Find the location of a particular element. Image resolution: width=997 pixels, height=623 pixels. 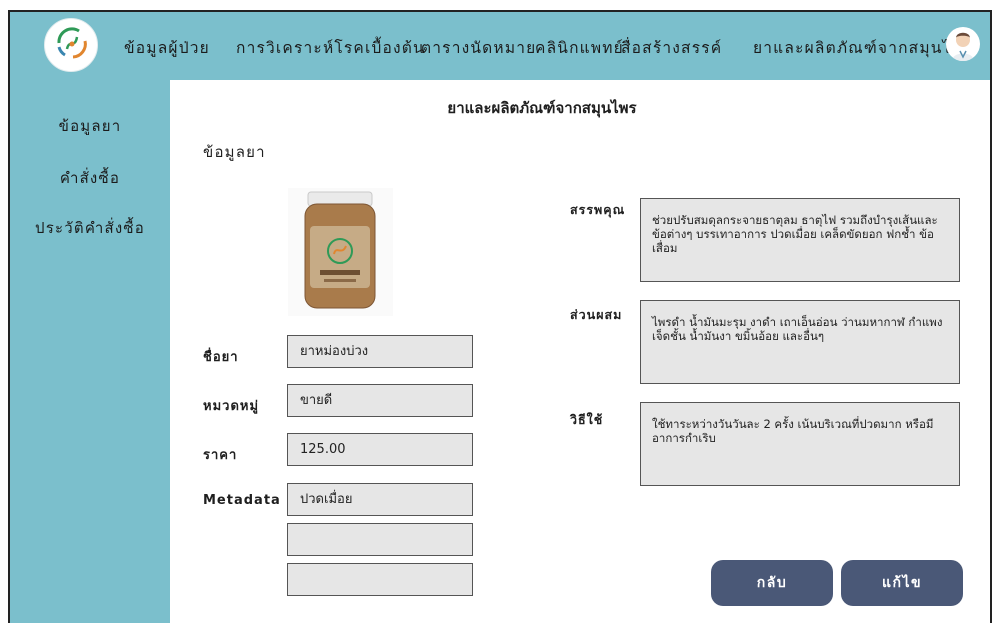

doctor-avatar-icon is located at coordinates (963, 44).